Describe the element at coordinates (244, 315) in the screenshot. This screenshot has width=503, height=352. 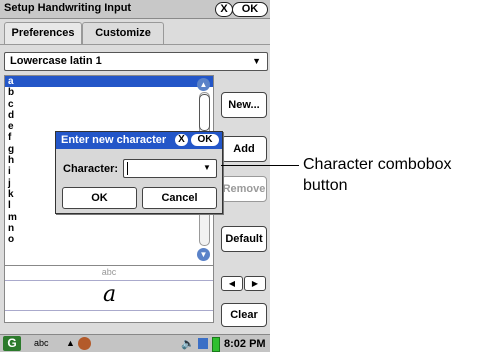
I see `clear-button: Clear` at that location.